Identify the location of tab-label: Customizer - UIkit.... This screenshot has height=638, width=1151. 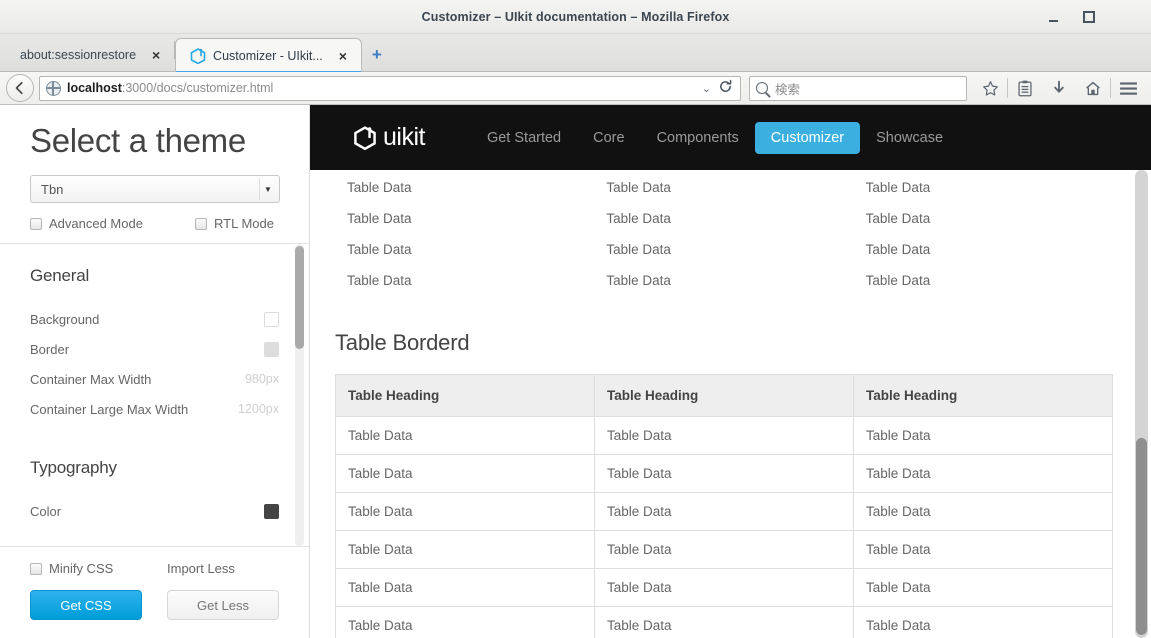
(268, 55).